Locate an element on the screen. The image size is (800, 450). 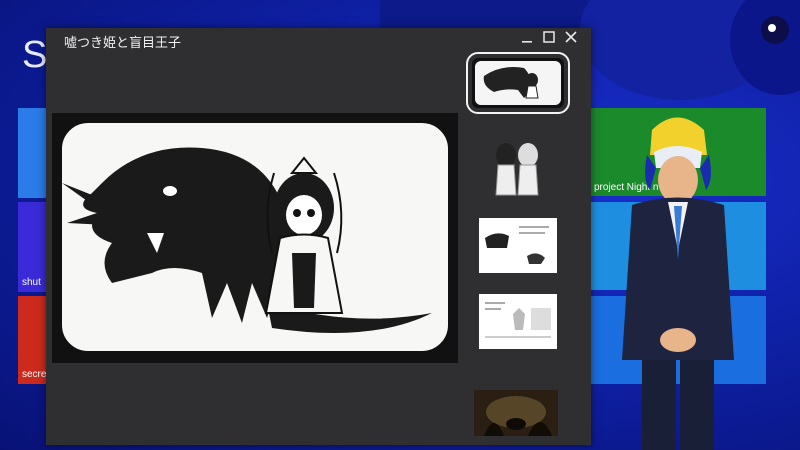
minimize-icon is located at coordinates (527, 39).